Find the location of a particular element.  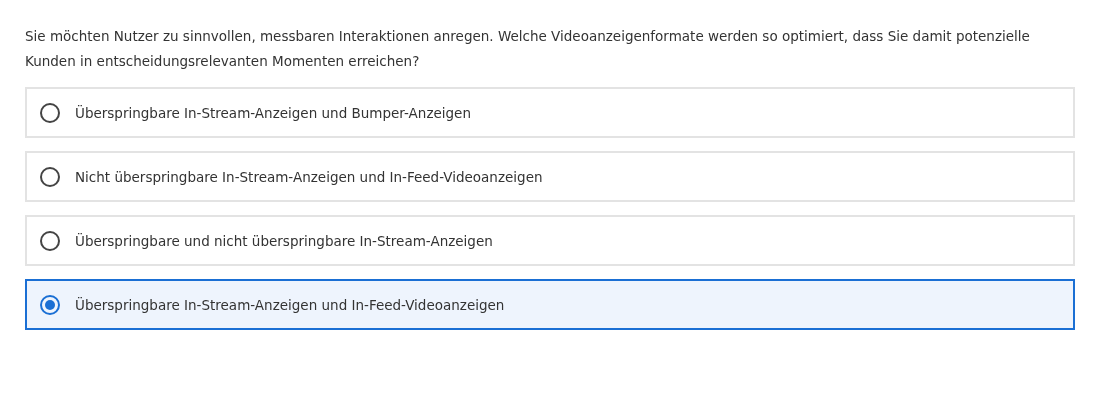

question-text: Sie möchten Nutzer zu sinnvollen, messbaren Interaktionen anregen. Welche Videoanzeigenformate werden so optimiert, dass Sie damit potenzielle Kunden in entscheidungsrelevanten Momenten erreichen? is located at coordinates (528, 49).